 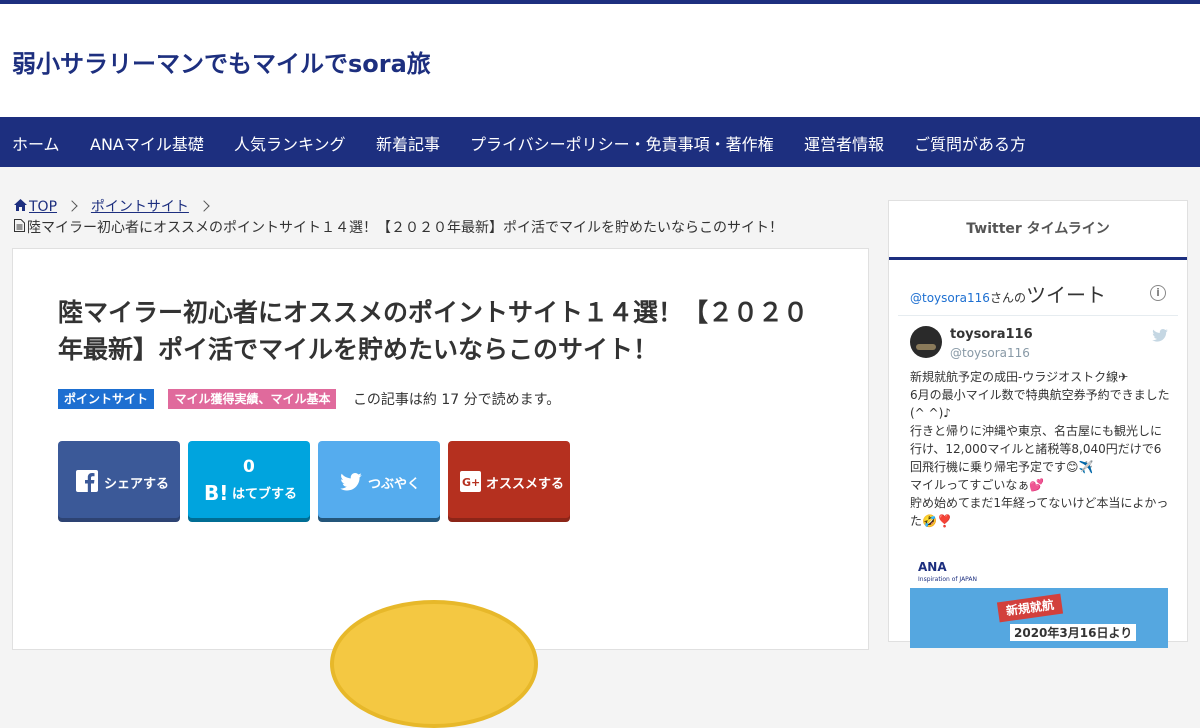 I want to click on ana-logo: ANA, so click(x=932, y=567).